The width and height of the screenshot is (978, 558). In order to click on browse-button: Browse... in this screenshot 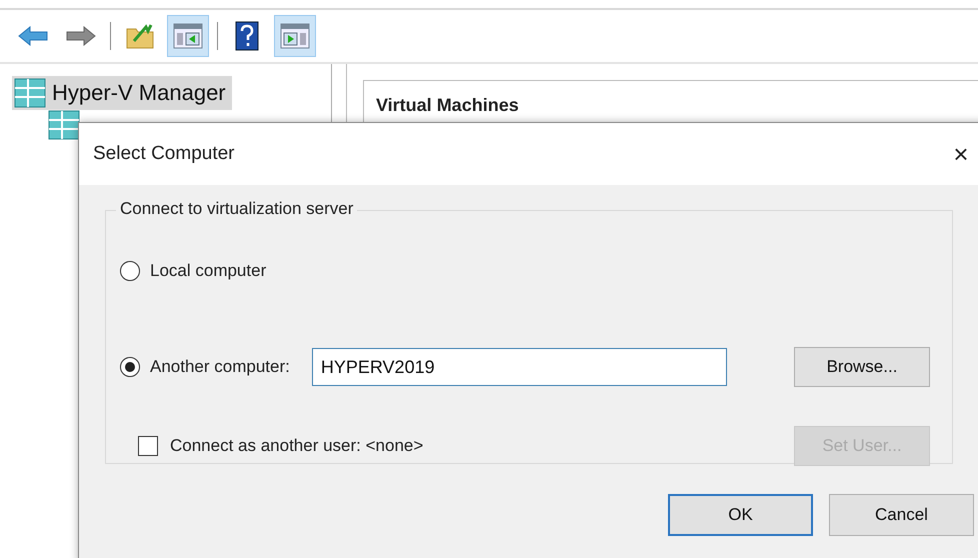, I will do `click(862, 367)`.